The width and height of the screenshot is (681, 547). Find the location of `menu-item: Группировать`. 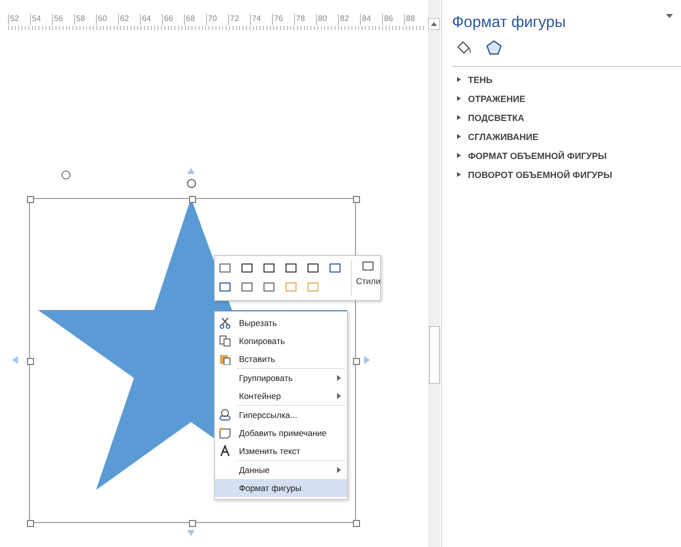

menu-item: Группировать is located at coordinates (281, 378).